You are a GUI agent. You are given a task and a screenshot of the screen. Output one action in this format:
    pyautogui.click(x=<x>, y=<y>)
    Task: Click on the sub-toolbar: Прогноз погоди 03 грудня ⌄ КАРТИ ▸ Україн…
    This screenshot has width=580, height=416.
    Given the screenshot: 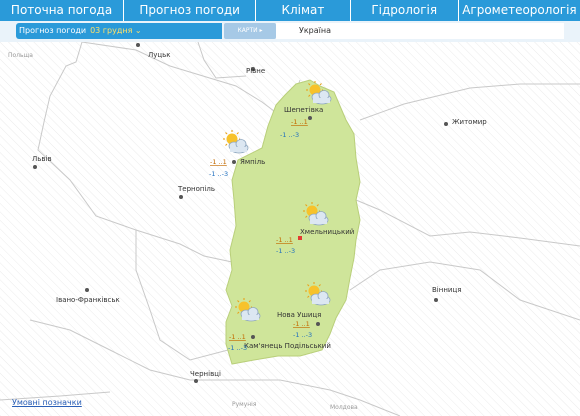 What is the action you would take?
    pyautogui.click(x=290, y=31)
    